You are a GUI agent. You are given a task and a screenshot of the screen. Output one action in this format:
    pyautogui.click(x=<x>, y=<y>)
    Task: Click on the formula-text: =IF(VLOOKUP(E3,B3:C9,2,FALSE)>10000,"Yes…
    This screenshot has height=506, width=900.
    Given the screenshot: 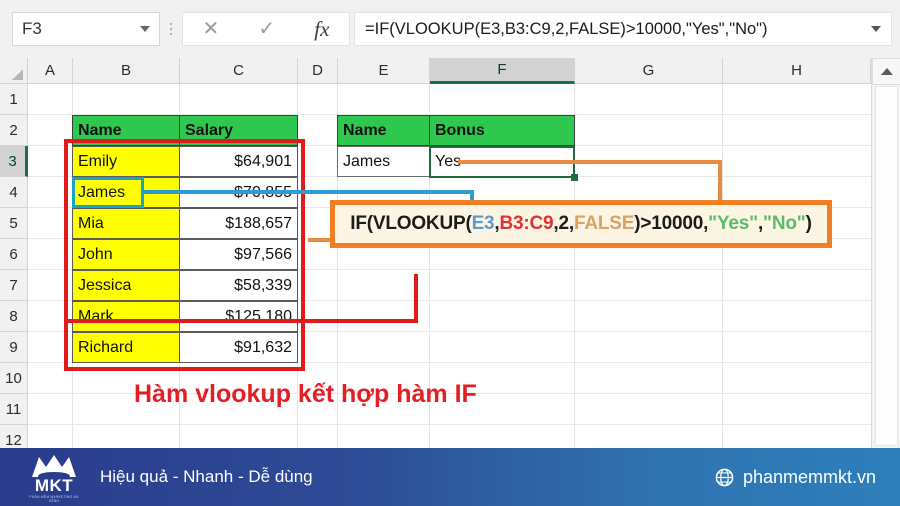 What is the action you would take?
    pyautogui.click(x=566, y=28)
    